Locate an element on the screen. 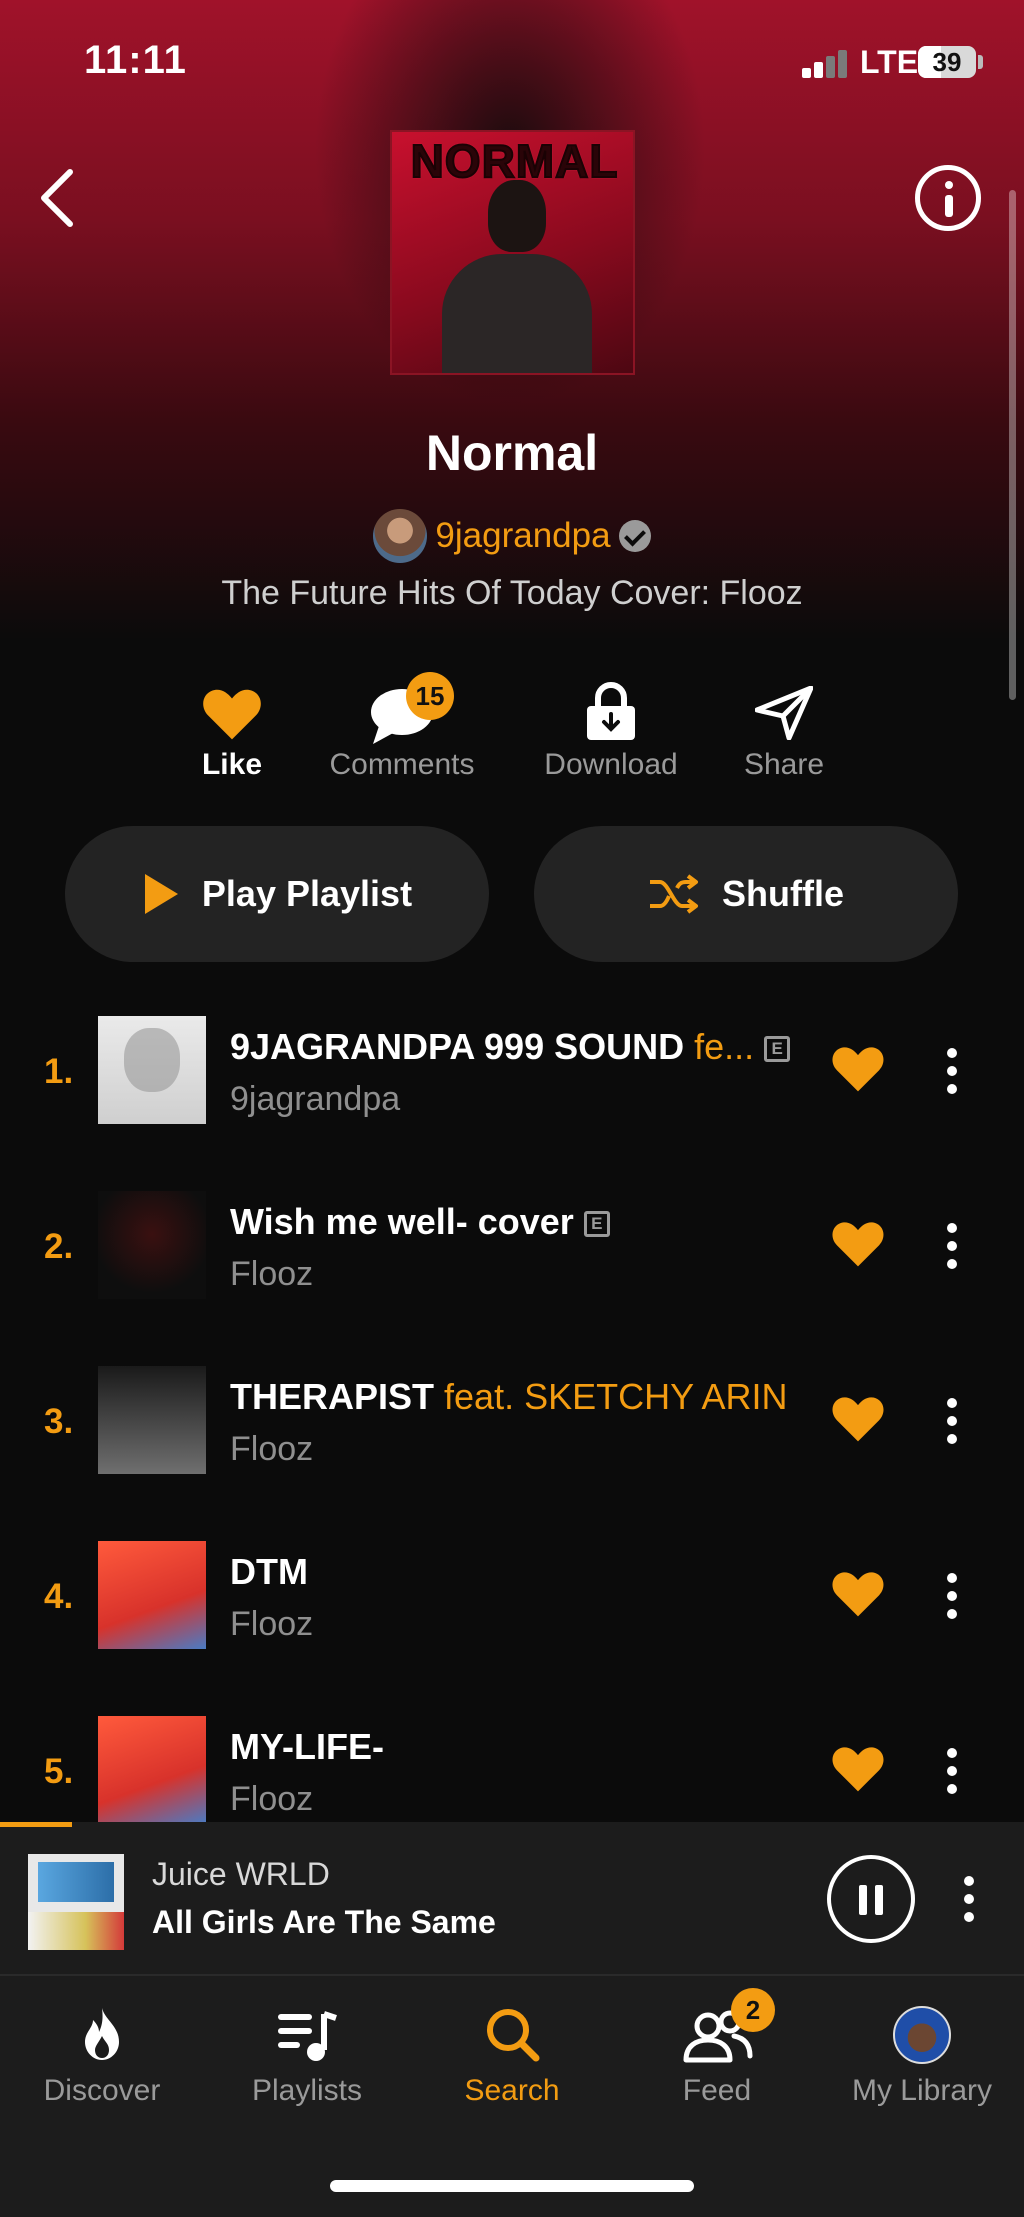  tab-label: Feed is located at coordinates (717, 2090).